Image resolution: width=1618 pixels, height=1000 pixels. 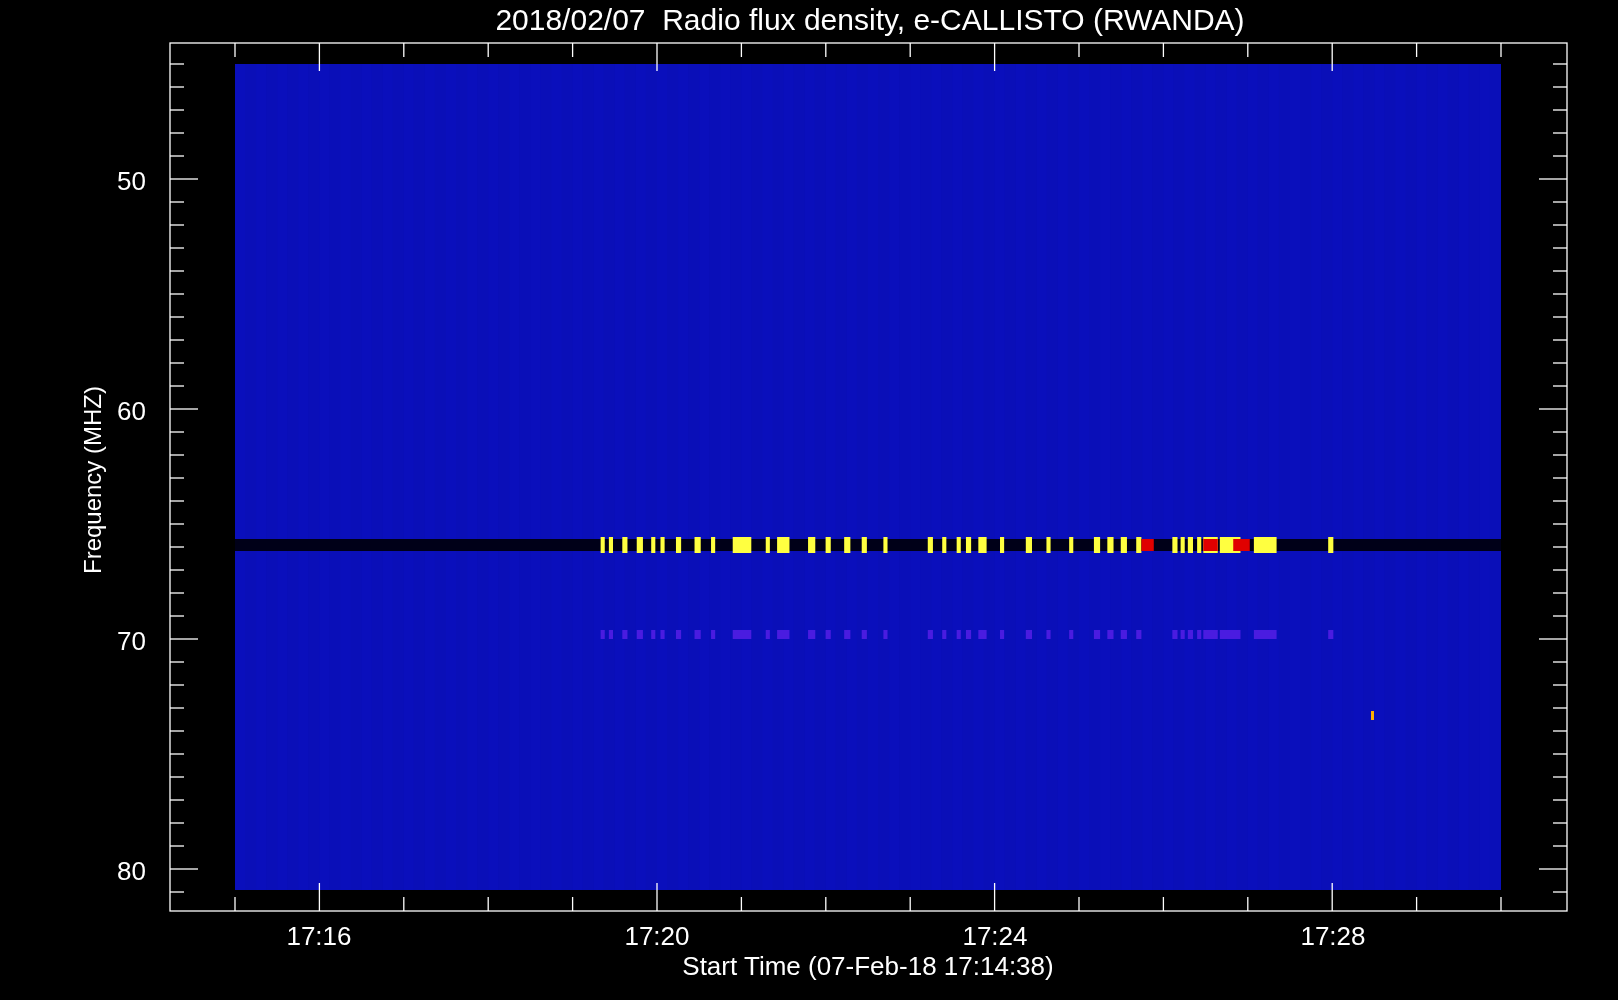 I want to click on y-tick-label: 70, so click(x=131, y=641).